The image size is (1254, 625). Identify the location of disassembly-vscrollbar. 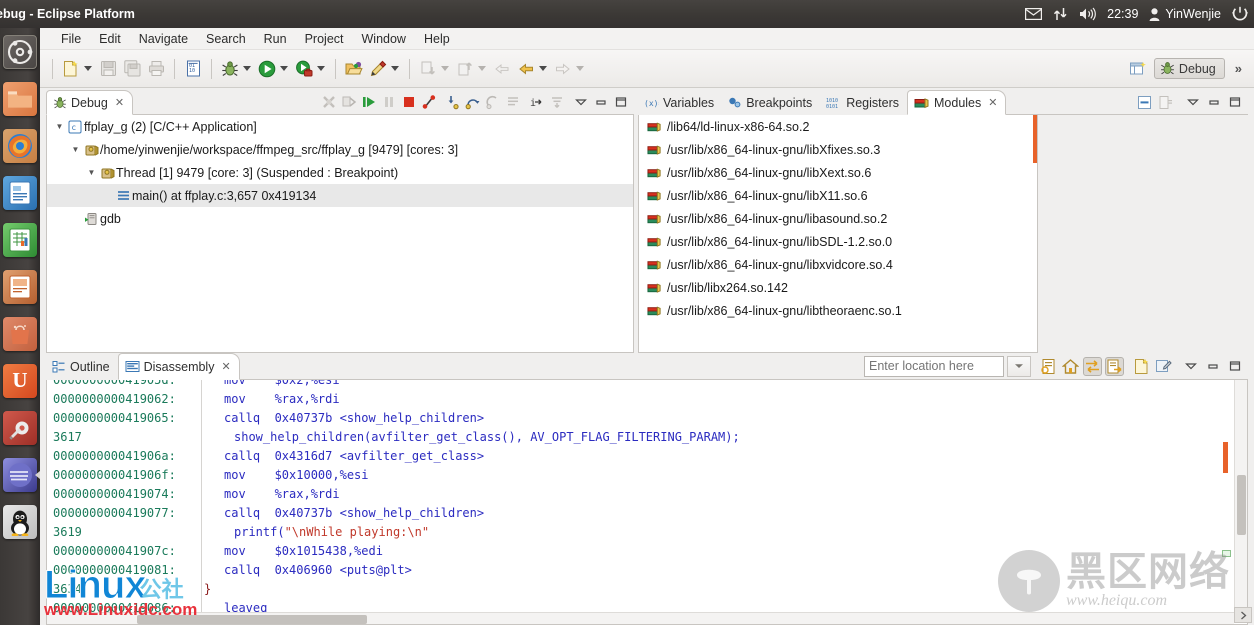
(1240, 496).